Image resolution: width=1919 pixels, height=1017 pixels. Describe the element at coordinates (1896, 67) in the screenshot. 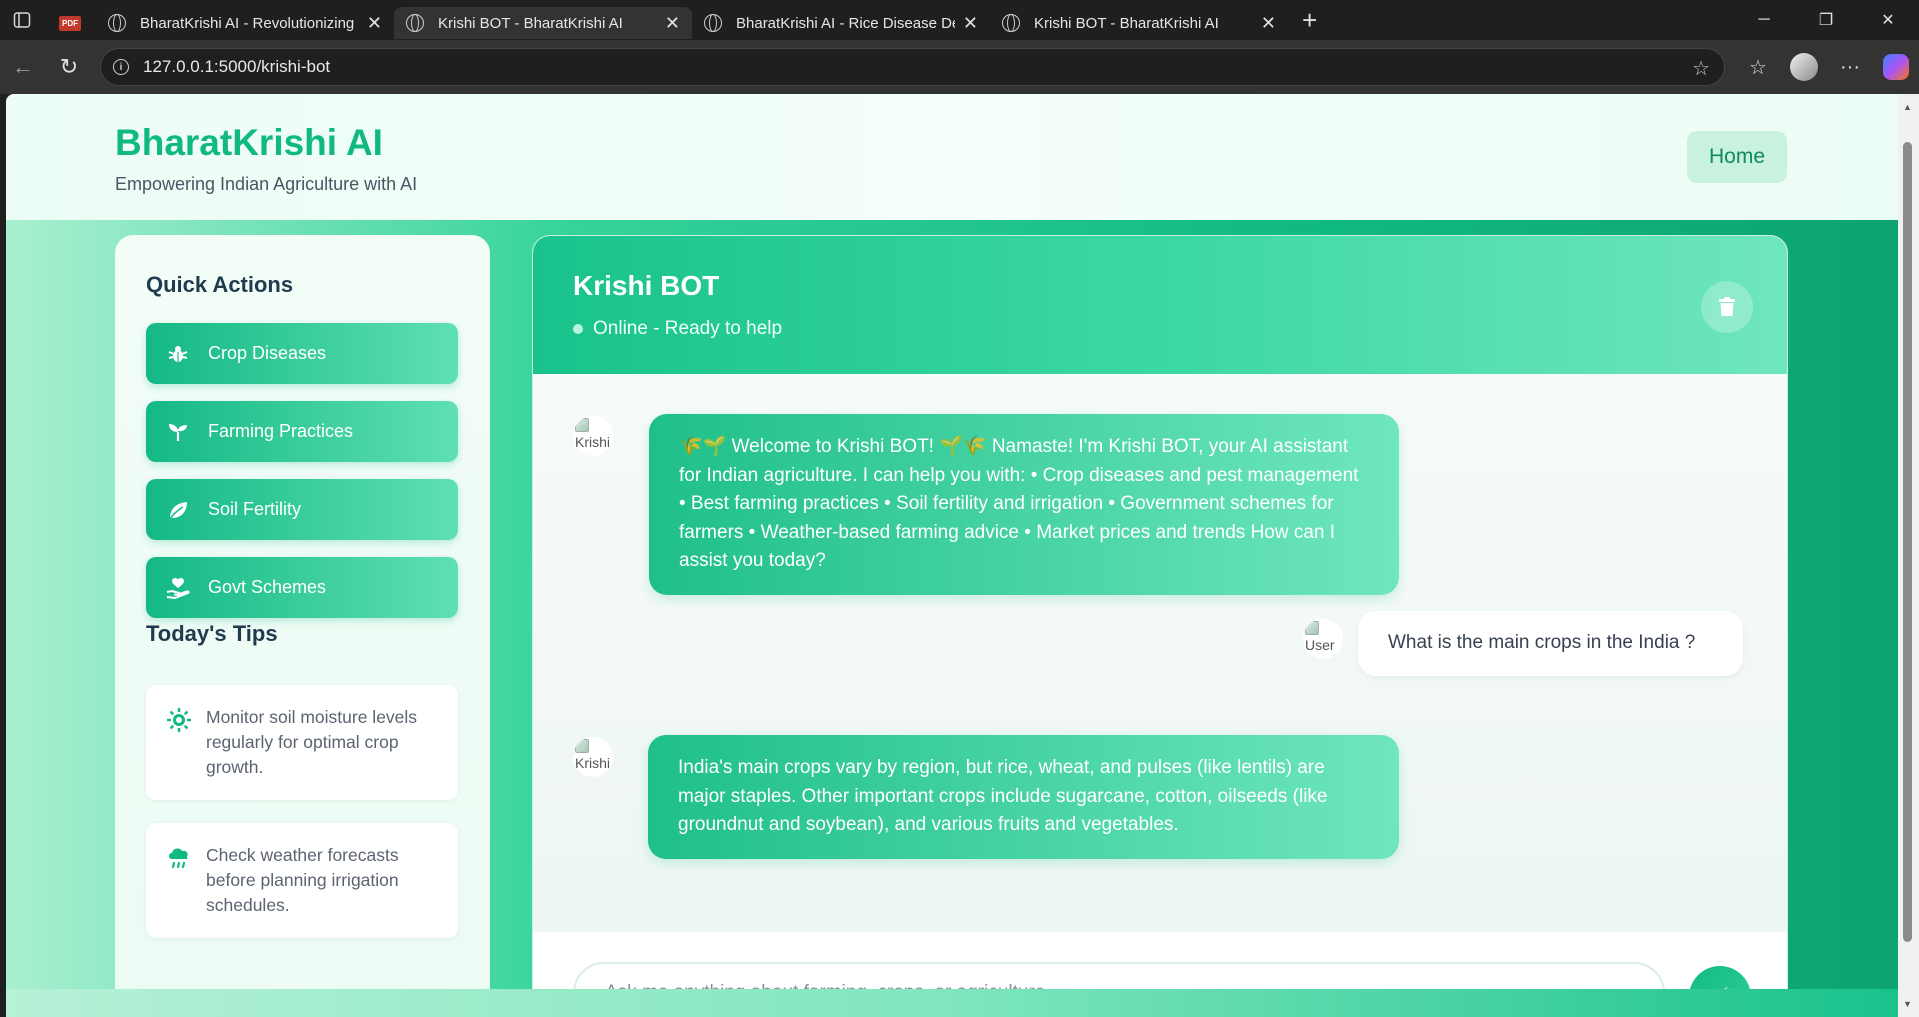

I see `copilot-icon` at that location.